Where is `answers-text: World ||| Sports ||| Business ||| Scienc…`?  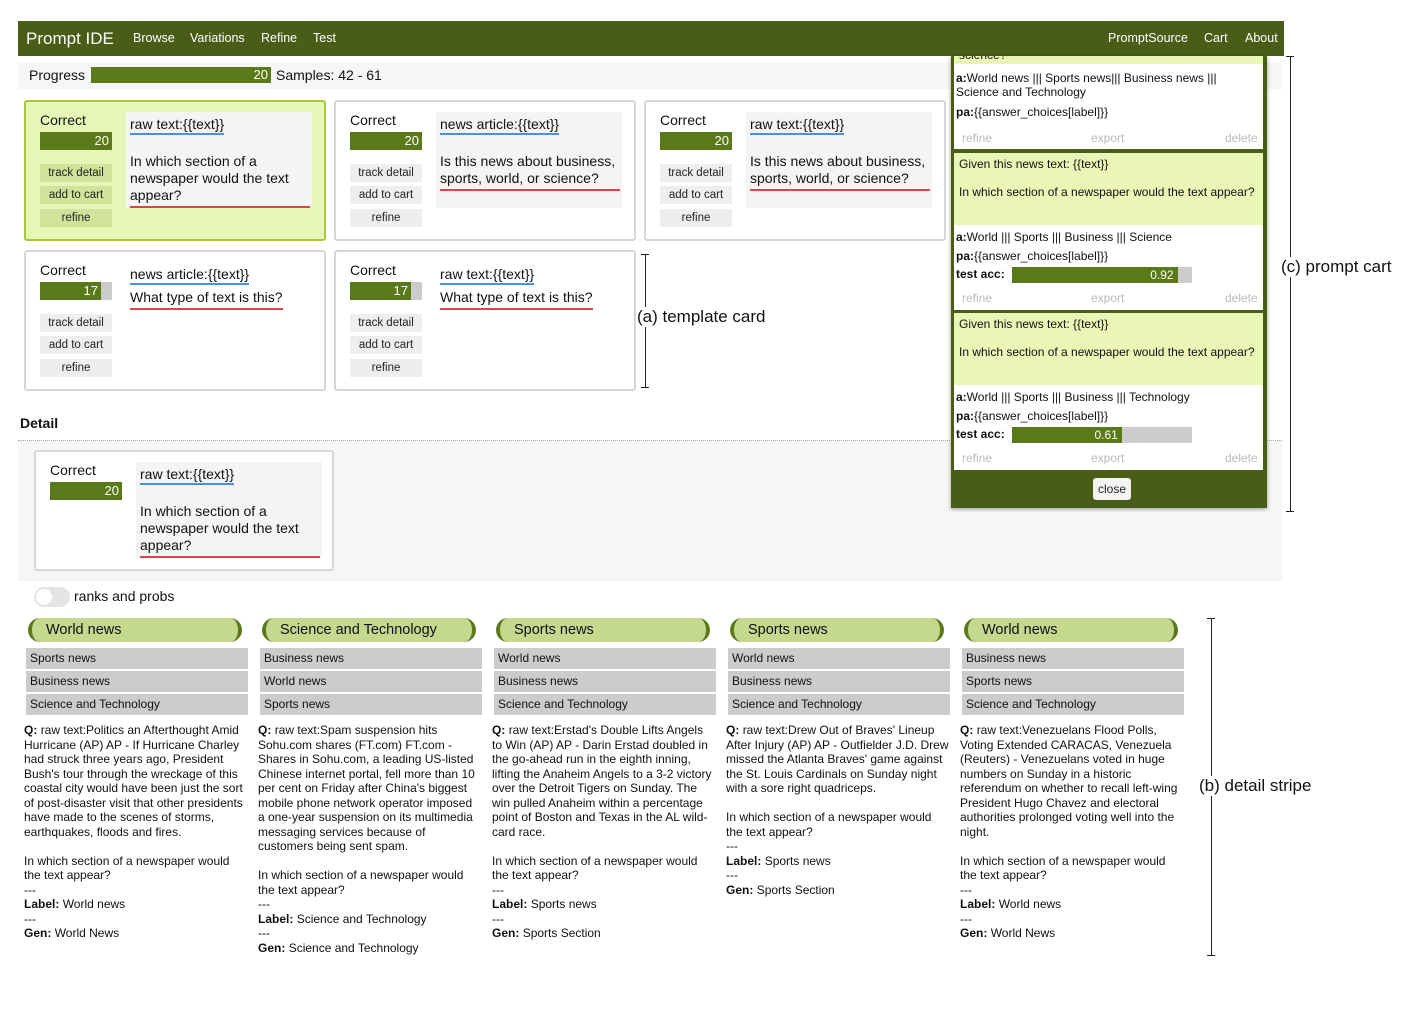
answers-text: World ||| Sports ||| Business ||| Scienc… is located at coordinates (1069, 237).